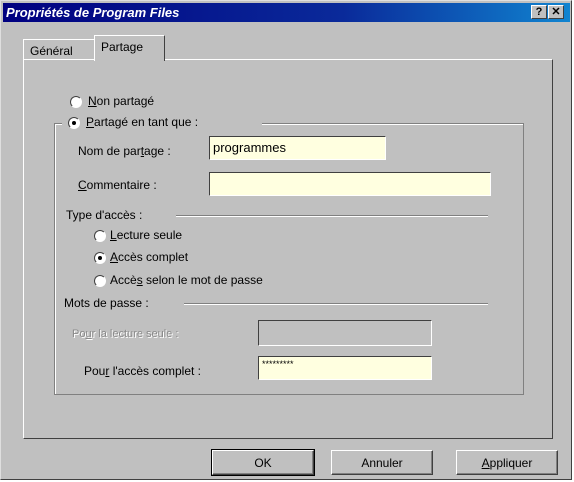  I want to click on full-access-label: Accès complet, so click(149, 257).